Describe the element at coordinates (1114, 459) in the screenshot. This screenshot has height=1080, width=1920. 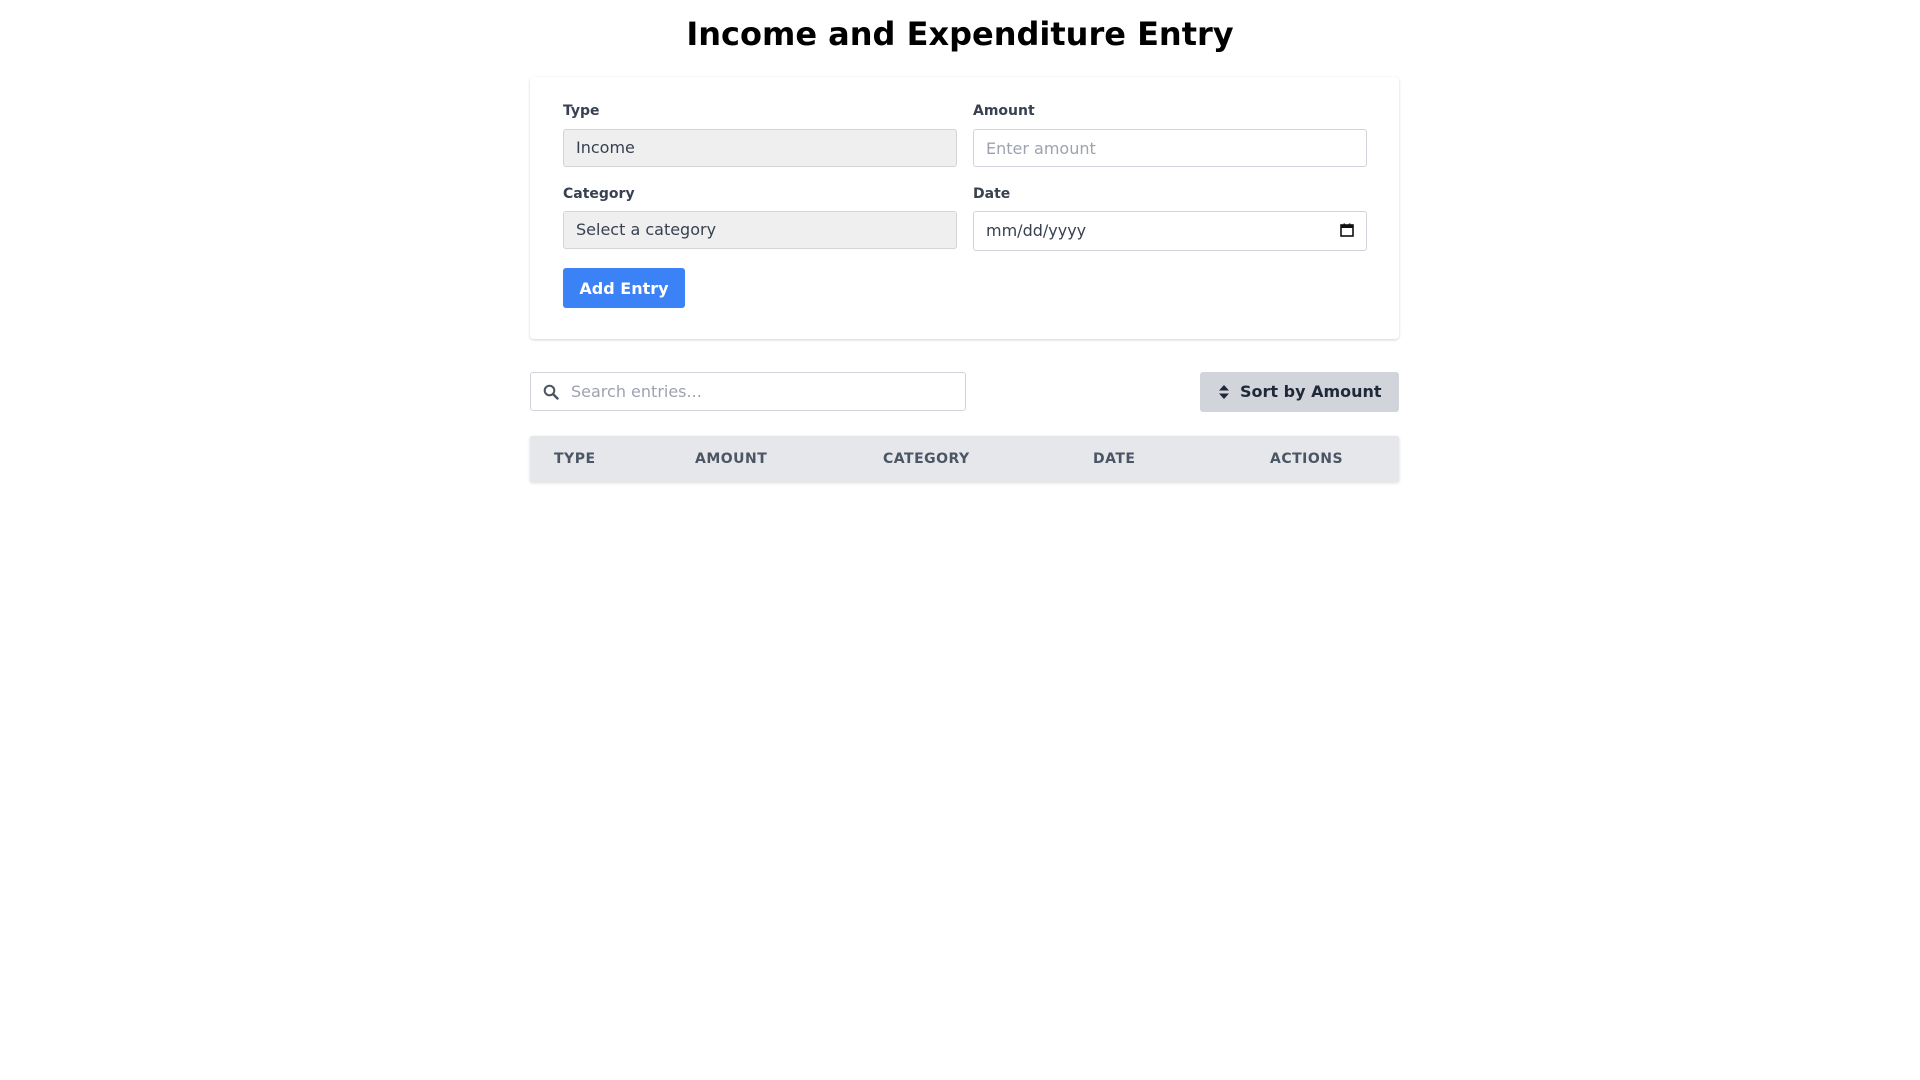
I see `column-header-date: DATE` at that location.